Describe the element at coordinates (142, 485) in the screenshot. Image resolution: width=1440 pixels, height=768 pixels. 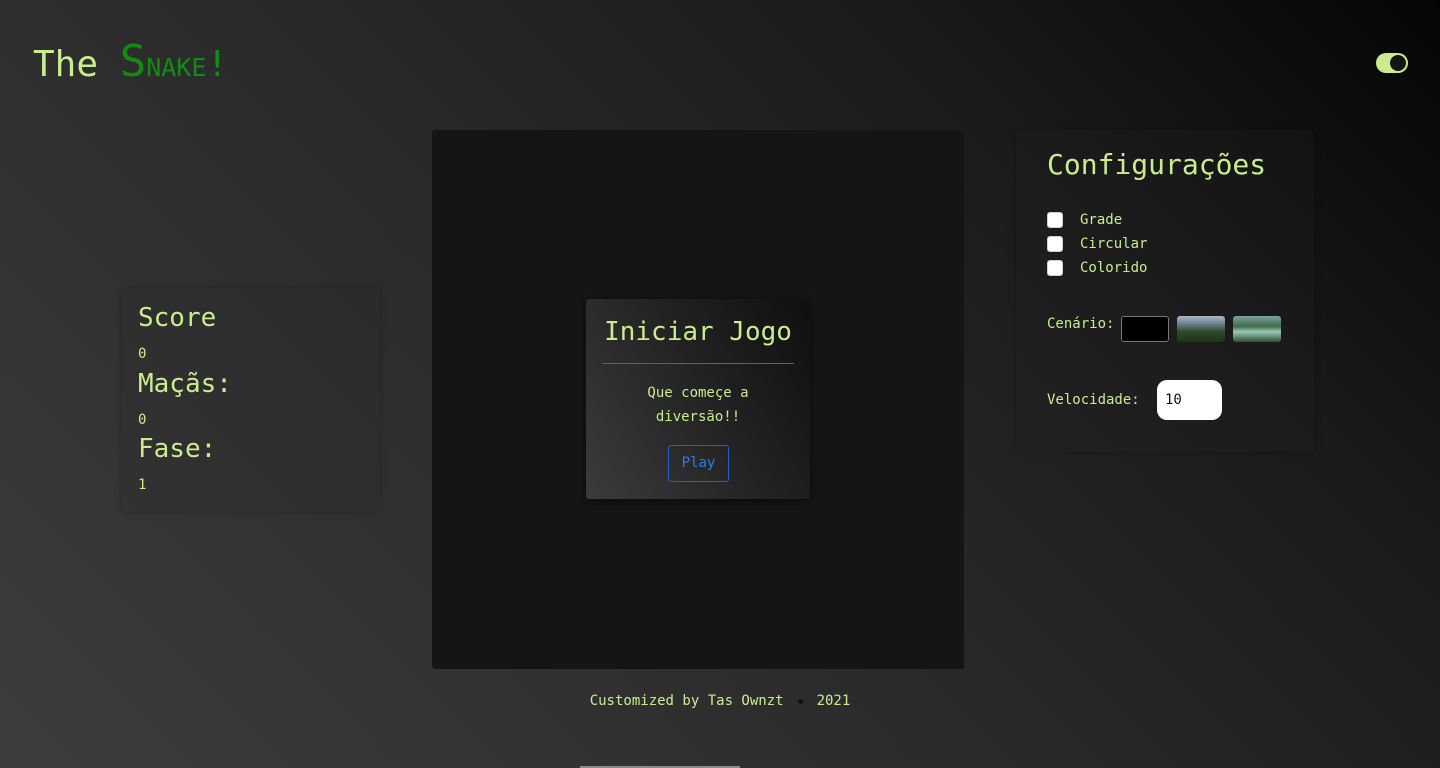
I see `level-value: 1` at that location.